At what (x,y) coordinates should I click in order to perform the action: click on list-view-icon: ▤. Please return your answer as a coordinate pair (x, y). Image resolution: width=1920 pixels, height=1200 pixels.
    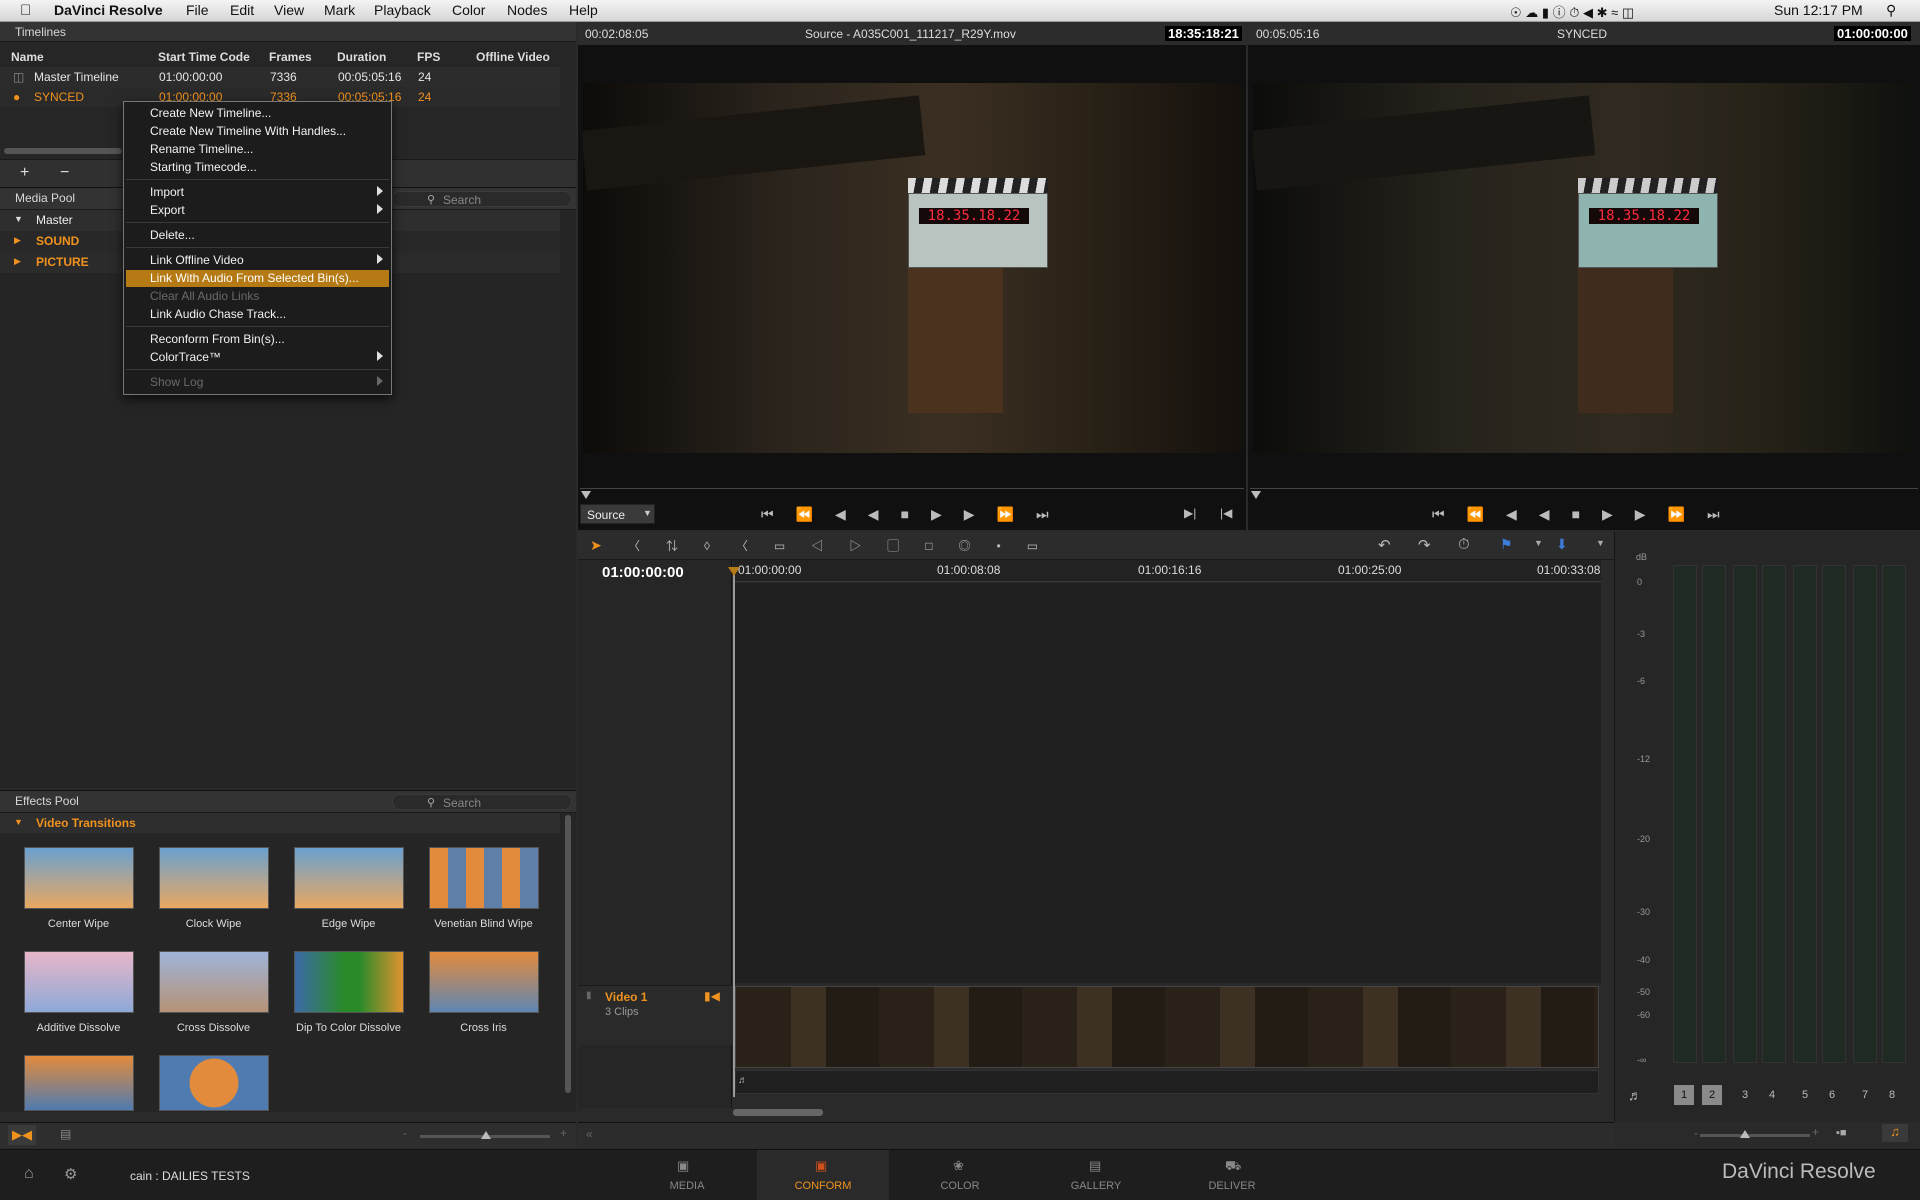
    Looking at the image, I should click on (65, 1134).